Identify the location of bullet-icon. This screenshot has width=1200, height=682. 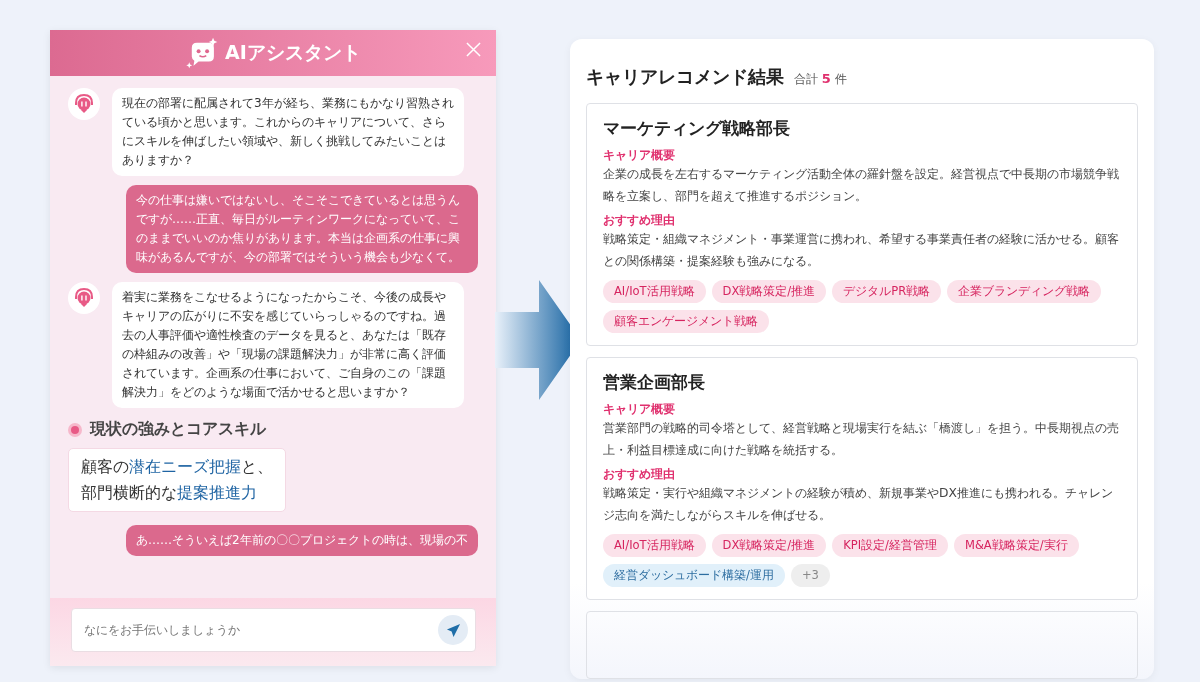
(75, 429).